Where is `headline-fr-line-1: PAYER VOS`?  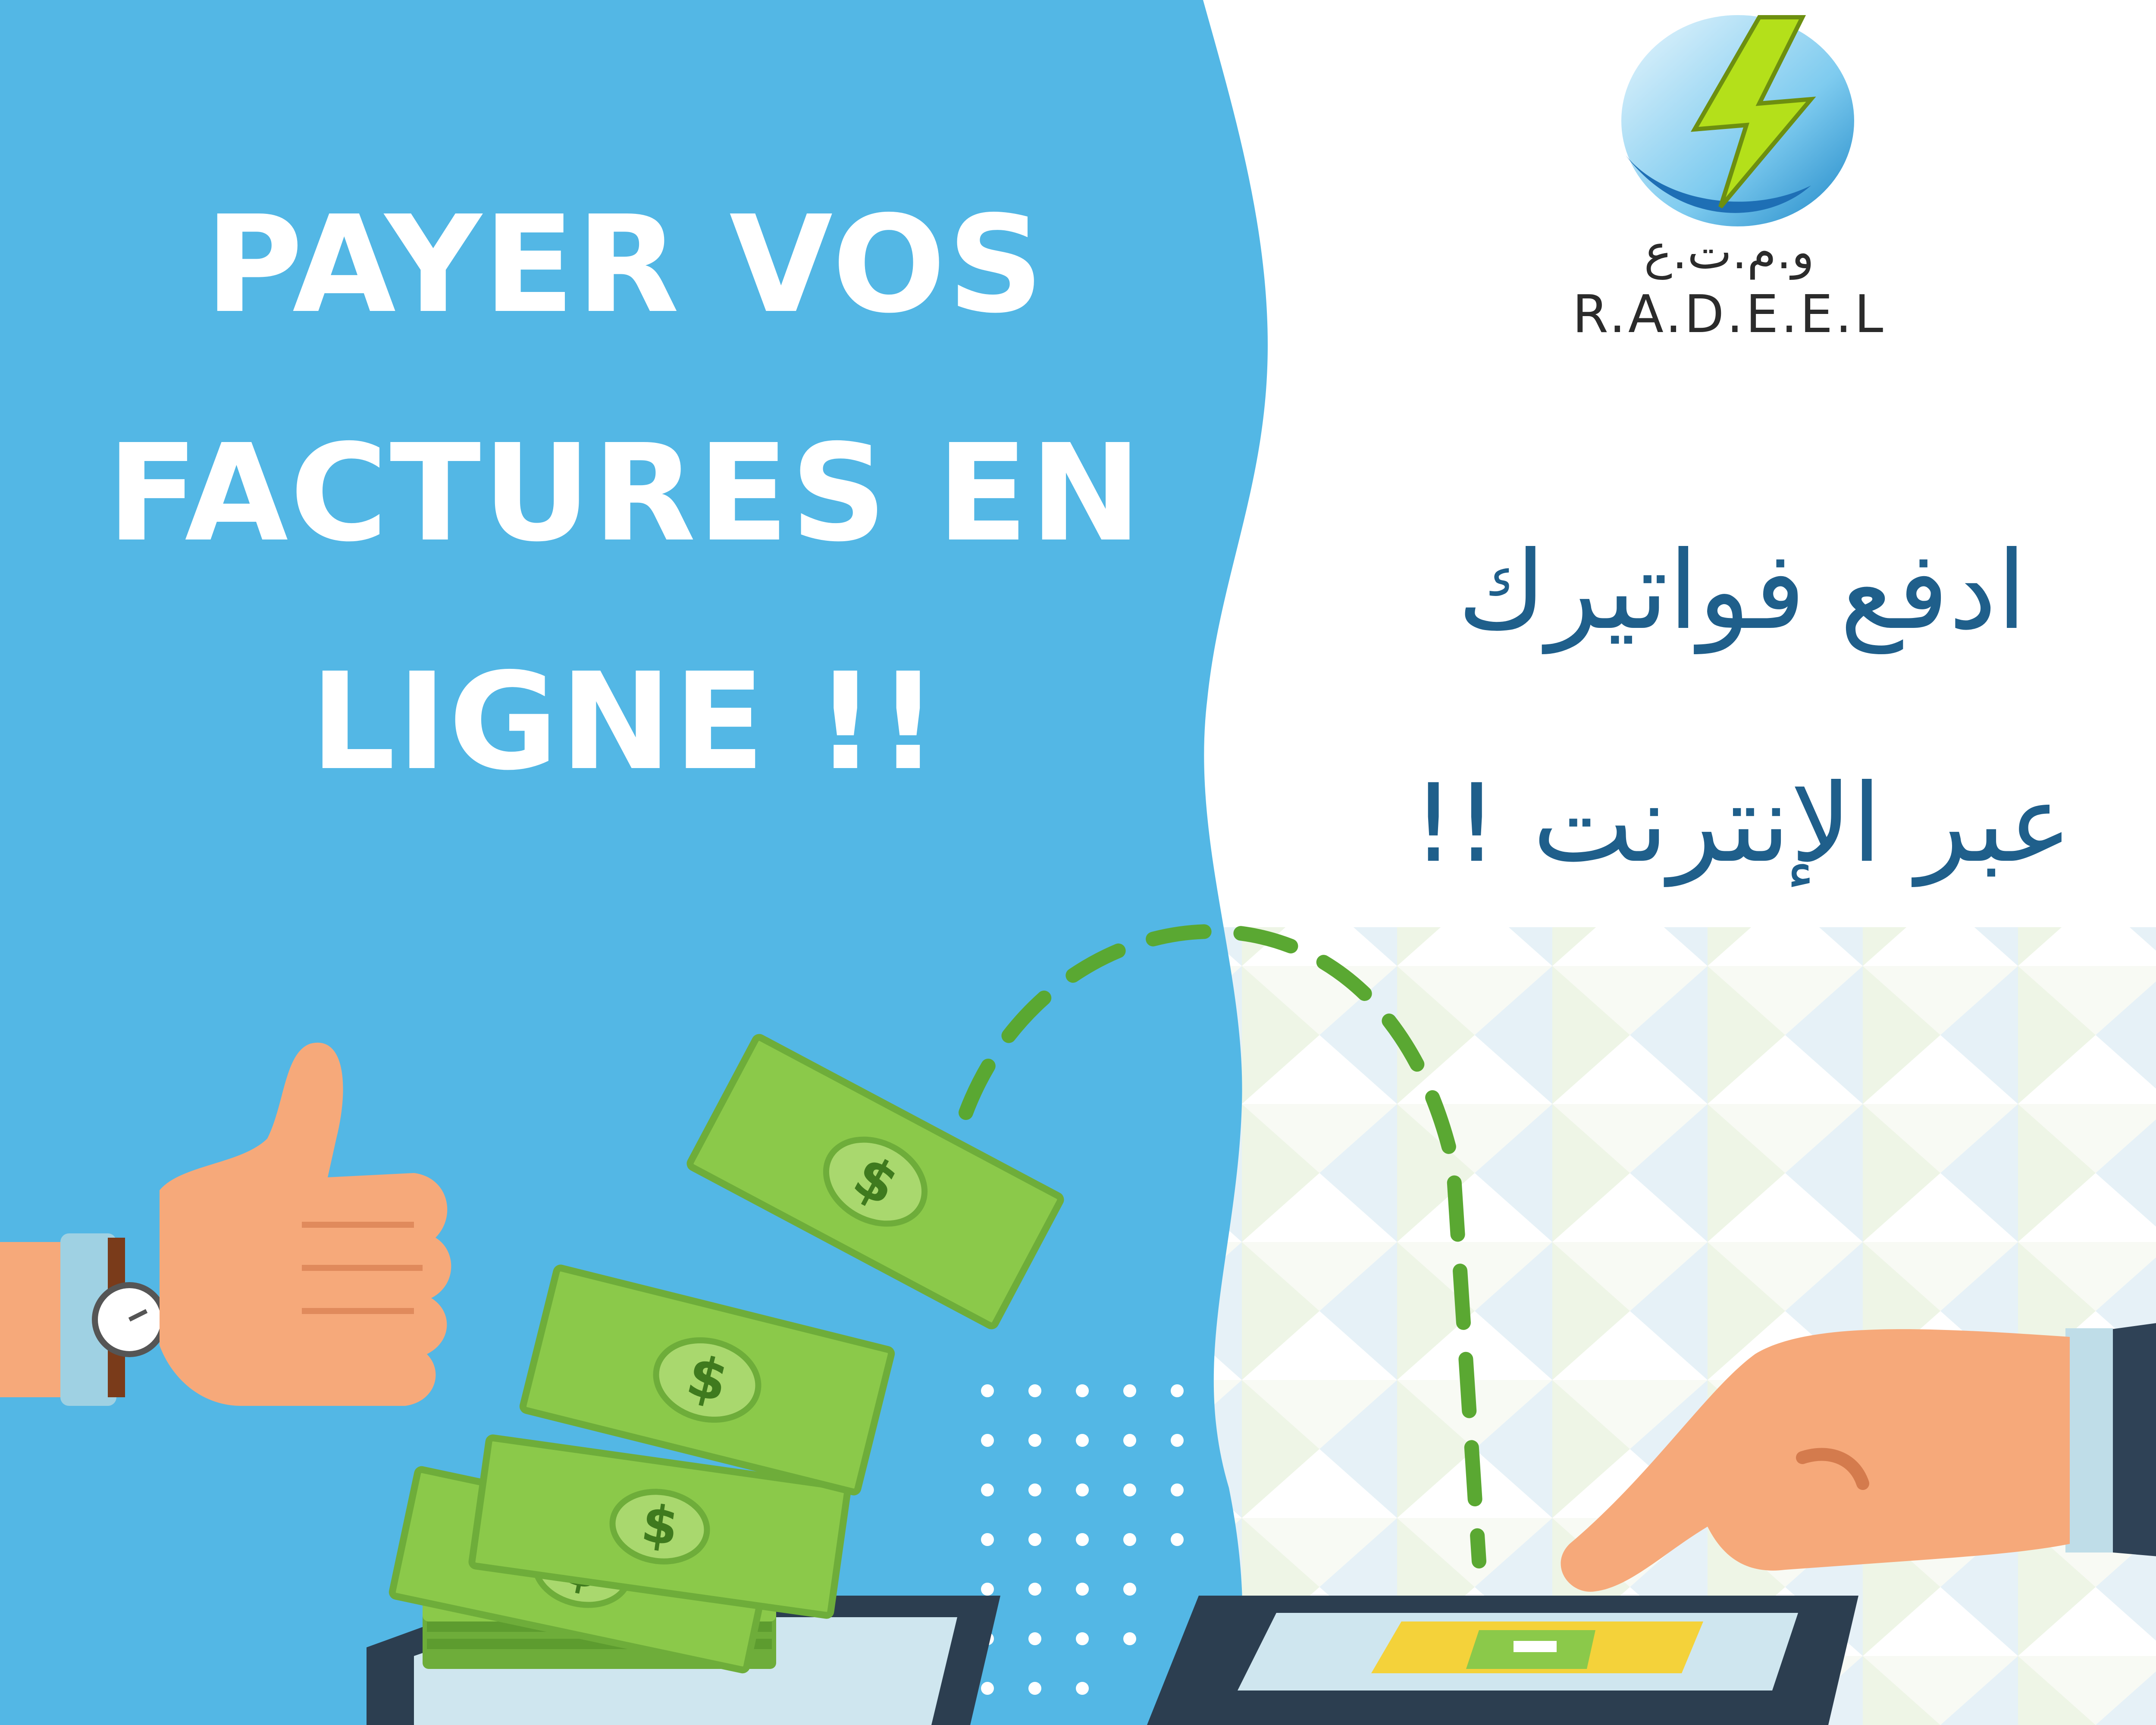 headline-fr-line-1: PAYER VOS is located at coordinates (625, 265).